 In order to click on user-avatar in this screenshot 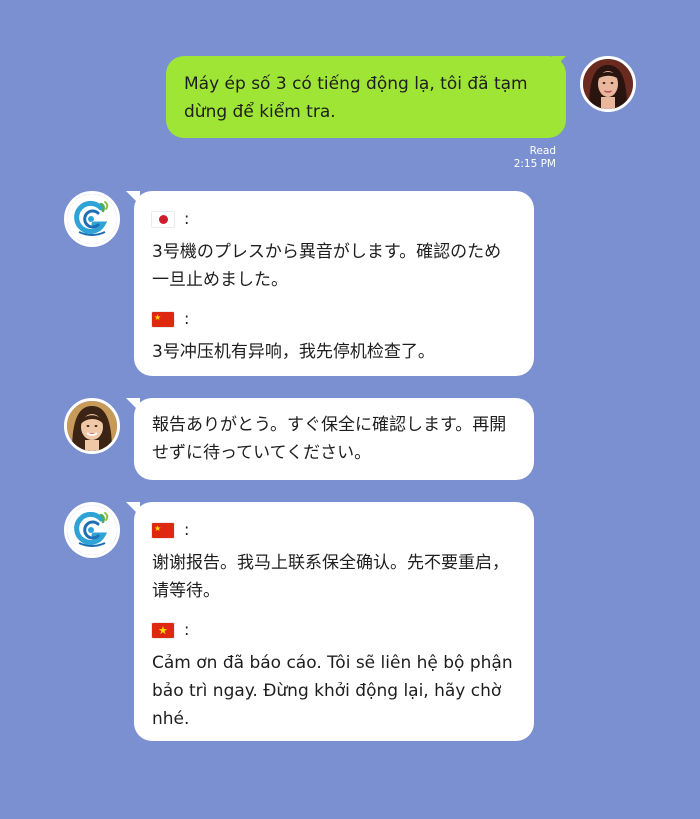, I will do `click(608, 84)`.